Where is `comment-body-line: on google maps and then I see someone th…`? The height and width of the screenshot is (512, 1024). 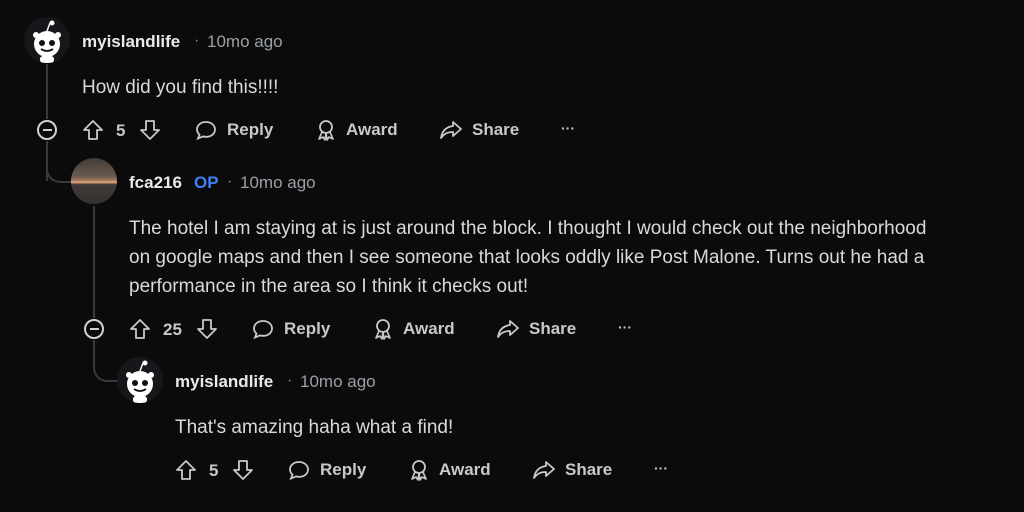
comment-body-line: on google maps and then I see someone th… is located at coordinates (527, 257).